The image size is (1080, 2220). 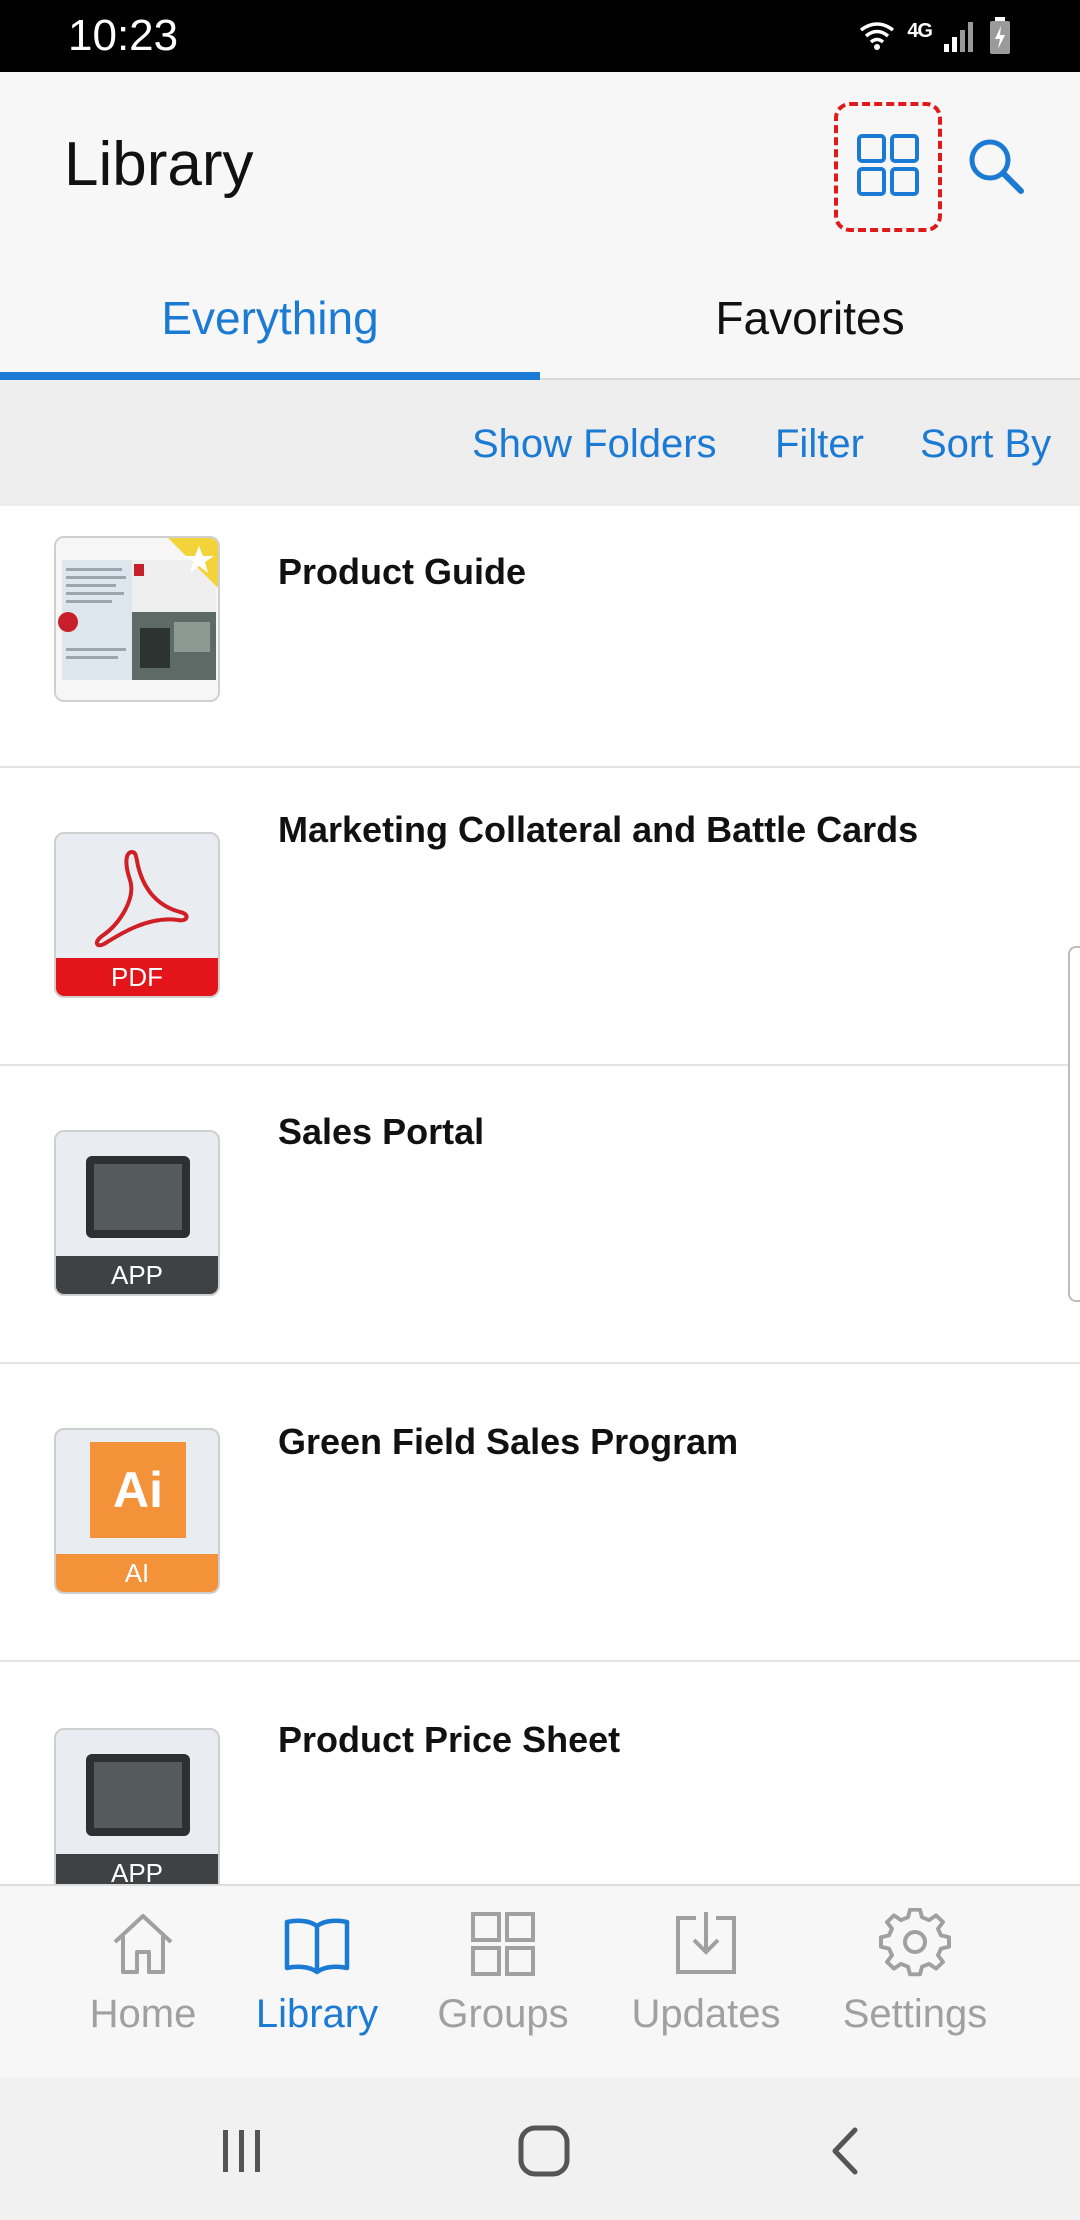 What do you see at coordinates (877, 36) in the screenshot?
I see `wifi-icon` at bounding box center [877, 36].